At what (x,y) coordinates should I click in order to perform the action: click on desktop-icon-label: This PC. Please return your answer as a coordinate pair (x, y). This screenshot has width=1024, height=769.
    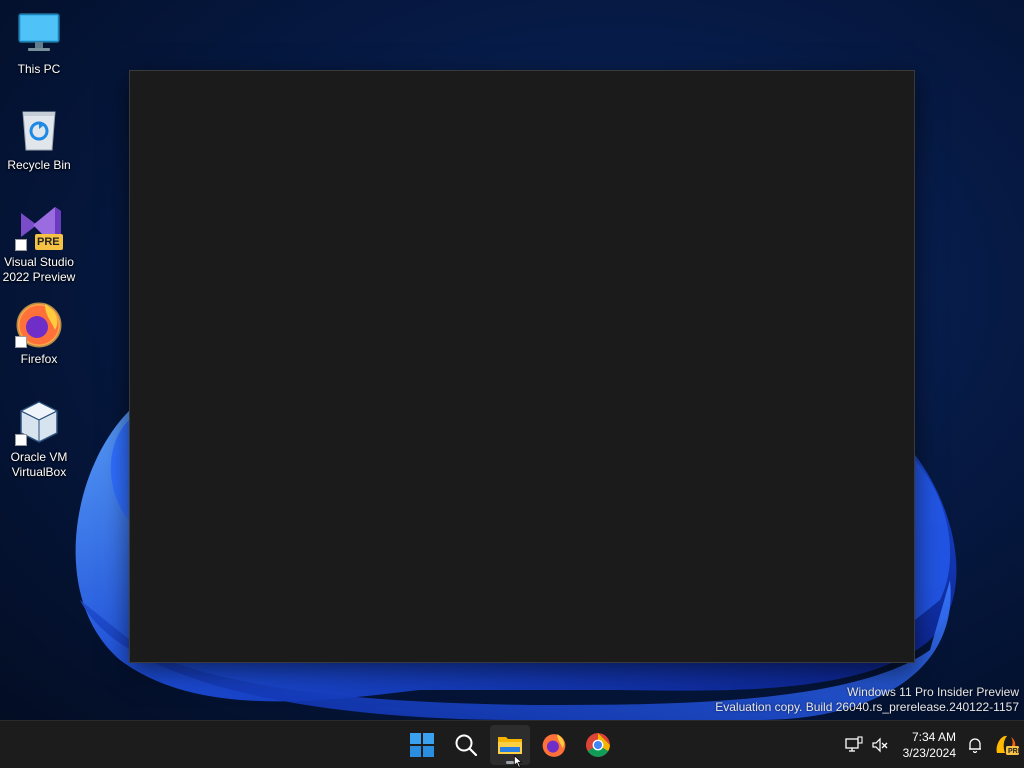
    Looking at the image, I should click on (39, 69).